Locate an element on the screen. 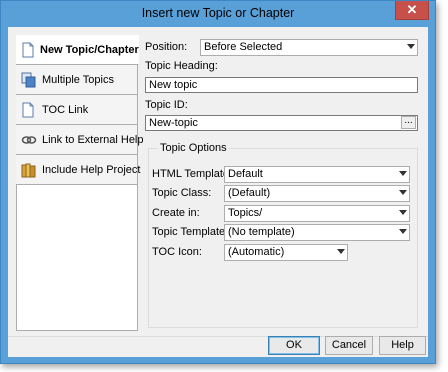 The width and height of the screenshot is (448, 372). close-button: ✕ is located at coordinates (412, 10).